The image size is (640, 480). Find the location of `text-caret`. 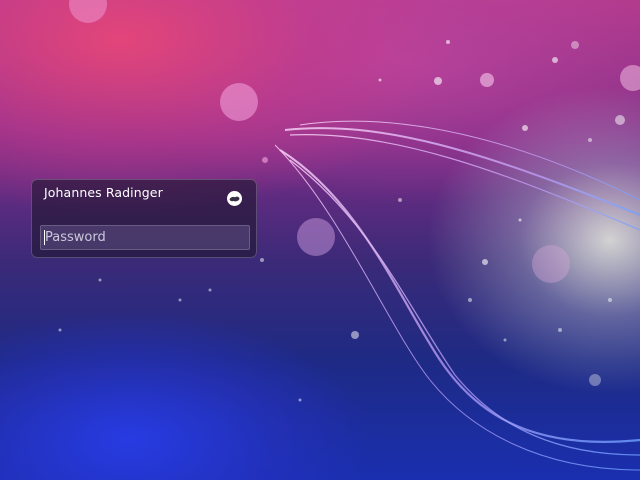

text-caret is located at coordinates (44, 237).